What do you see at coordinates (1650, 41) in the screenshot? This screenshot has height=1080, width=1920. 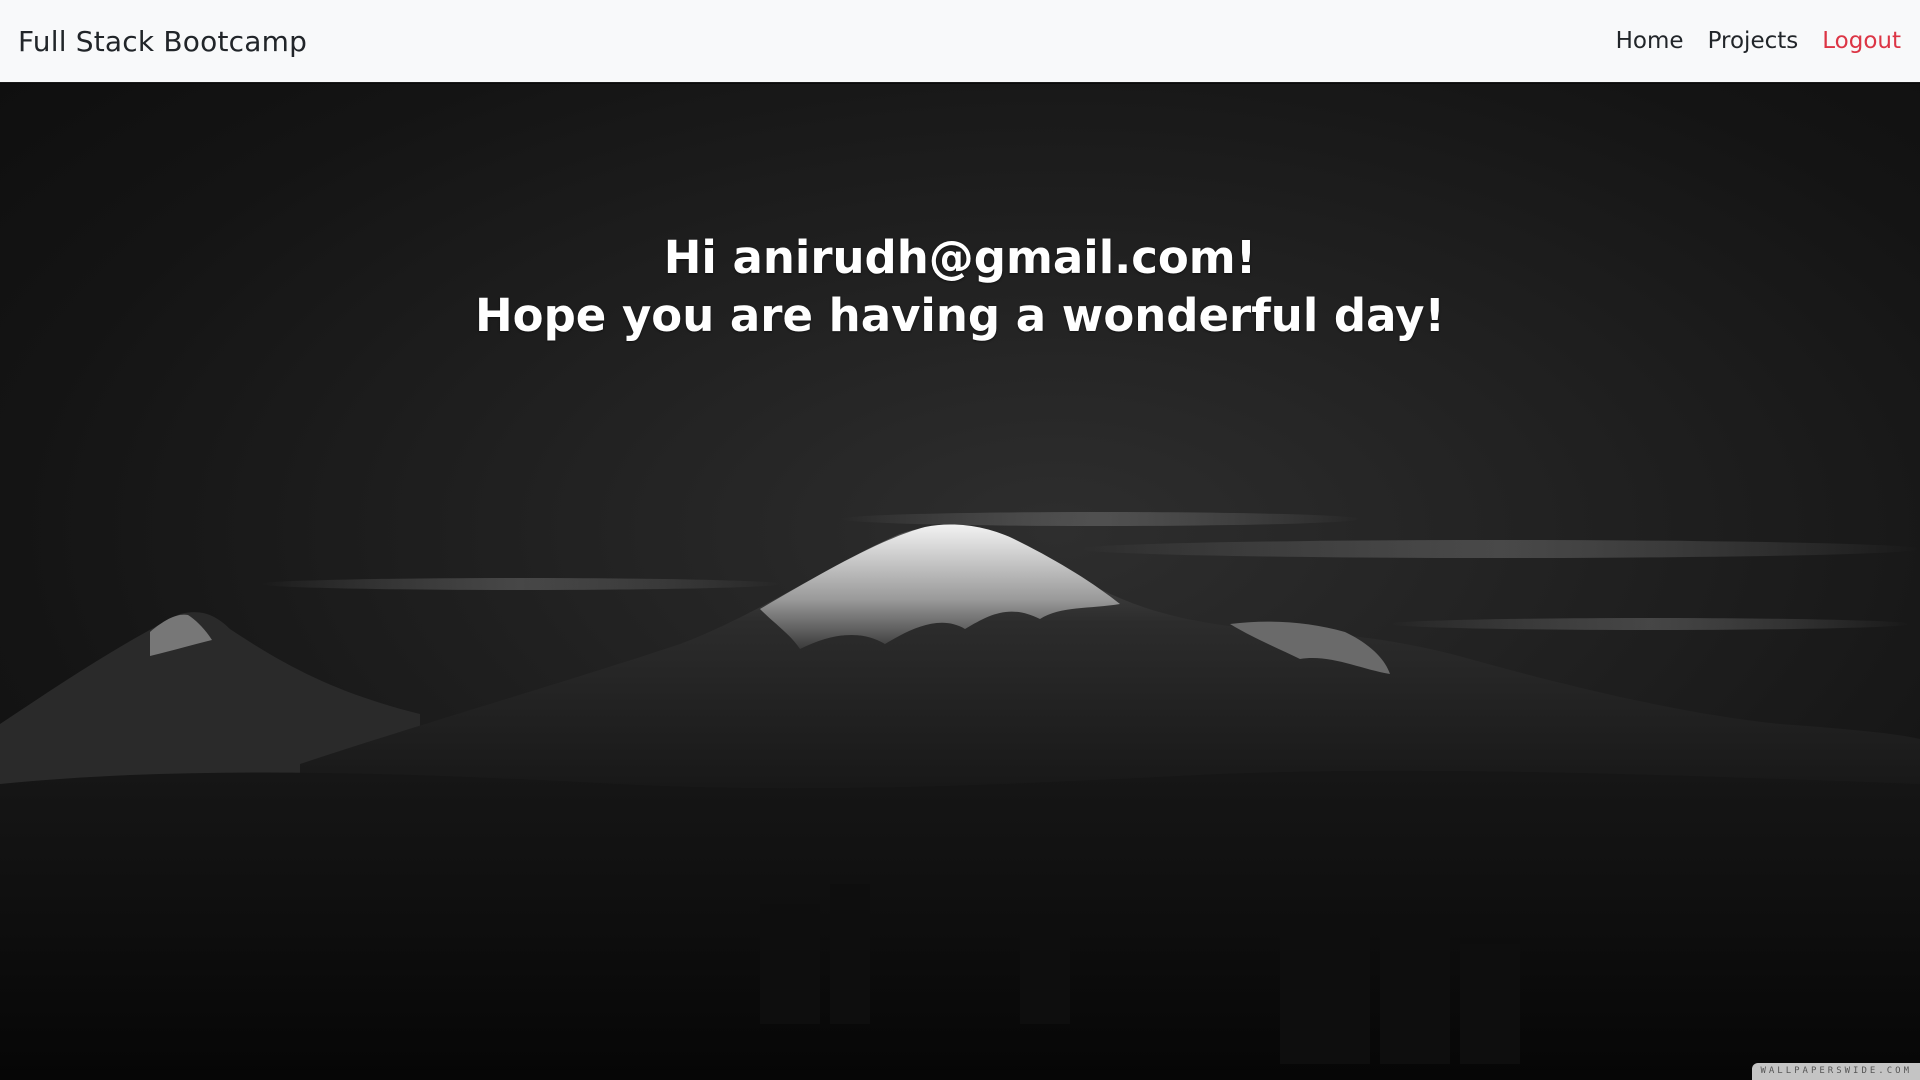 I see `nav-home-link: Home` at bounding box center [1650, 41].